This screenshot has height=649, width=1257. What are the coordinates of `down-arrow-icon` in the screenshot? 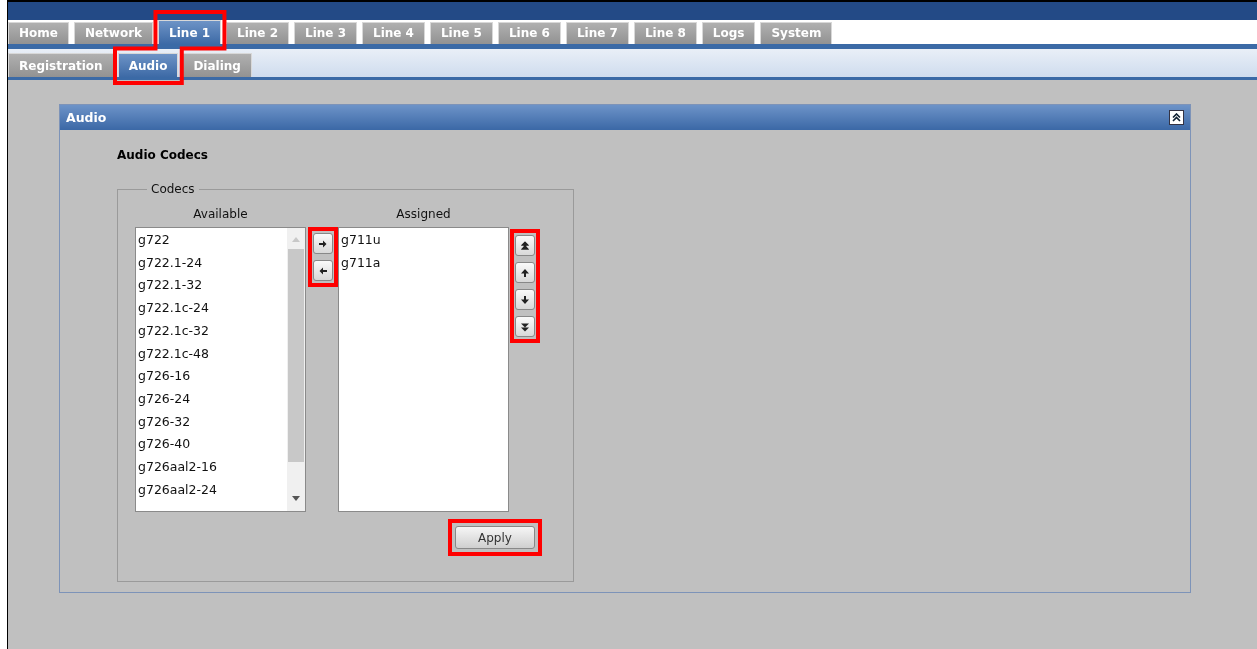 It's located at (525, 299).